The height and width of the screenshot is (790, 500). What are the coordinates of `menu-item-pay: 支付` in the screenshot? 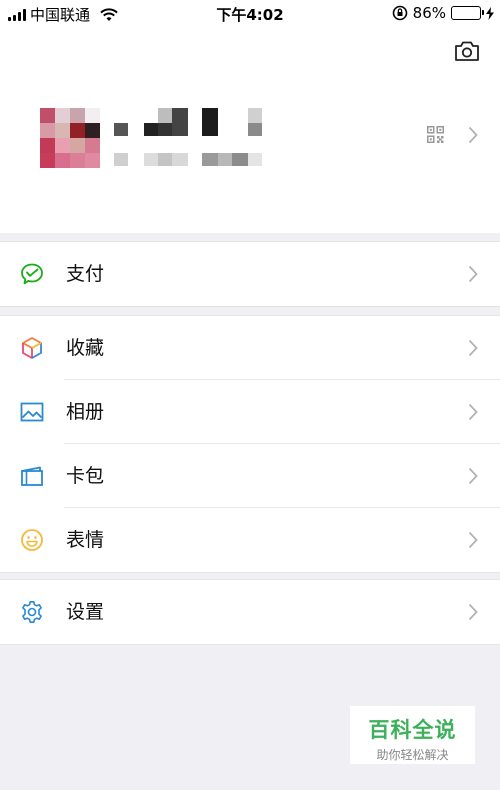 It's located at (250, 274).